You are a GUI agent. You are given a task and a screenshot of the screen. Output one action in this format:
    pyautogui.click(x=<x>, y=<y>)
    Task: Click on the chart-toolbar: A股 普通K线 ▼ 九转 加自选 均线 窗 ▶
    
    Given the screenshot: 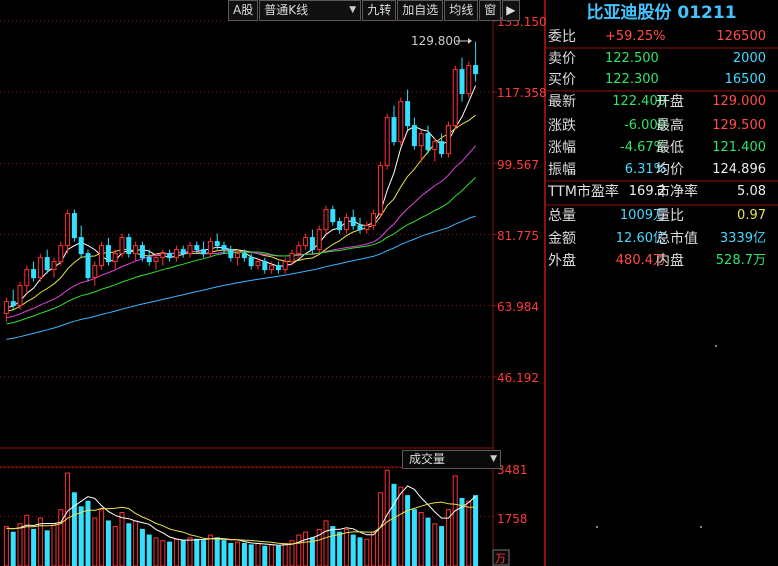 What is the action you would take?
    pyautogui.click(x=374, y=10)
    